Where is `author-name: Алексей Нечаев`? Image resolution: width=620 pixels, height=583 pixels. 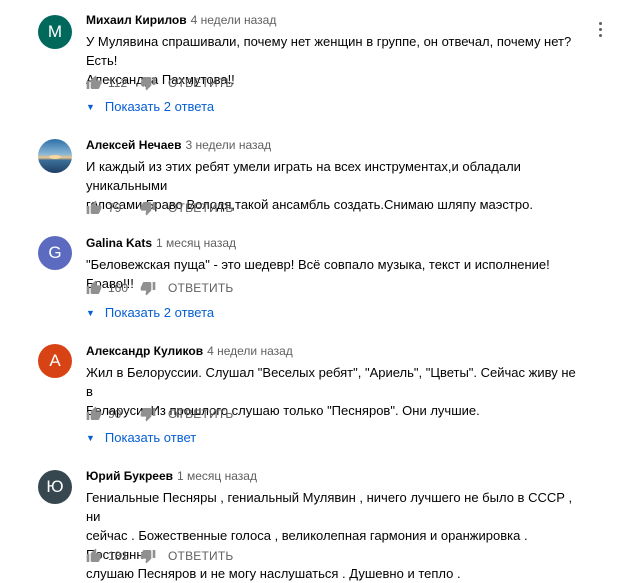
author-name: Алексей Нечаев is located at coordinates (133, 145).